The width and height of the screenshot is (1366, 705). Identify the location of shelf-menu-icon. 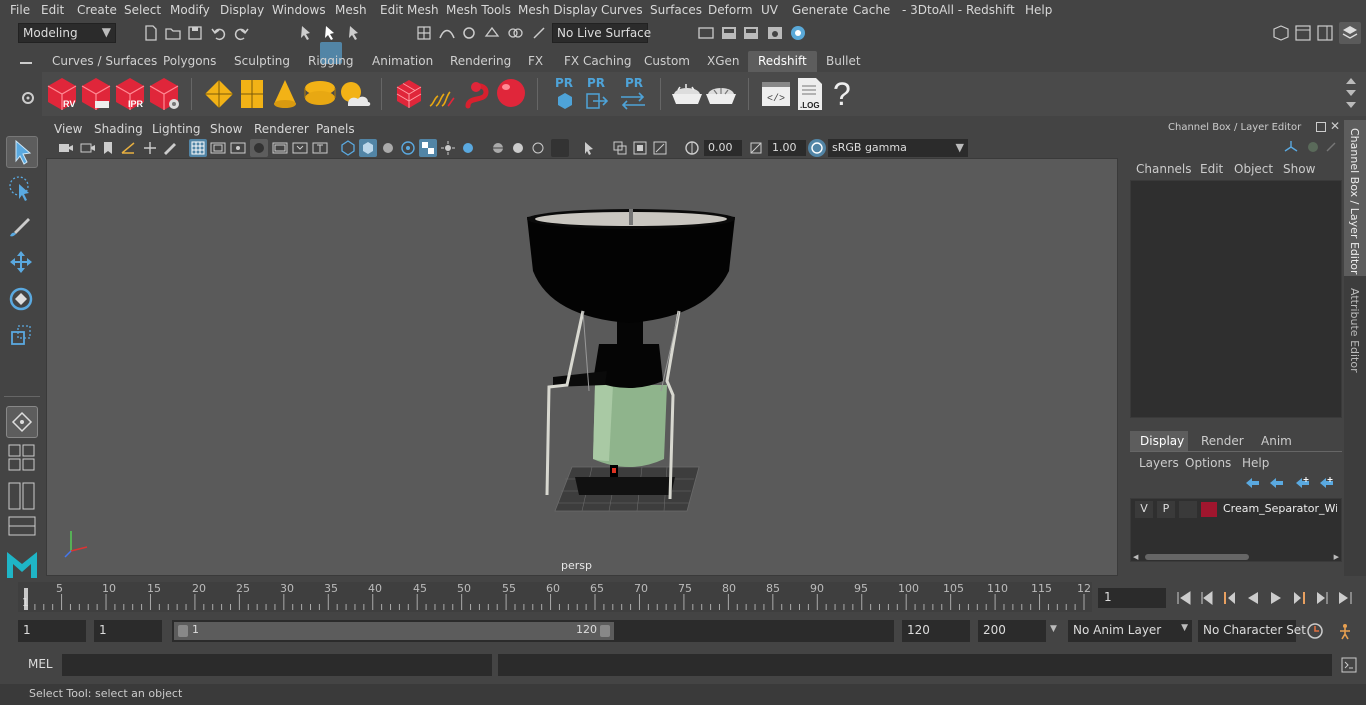
(28, 61).